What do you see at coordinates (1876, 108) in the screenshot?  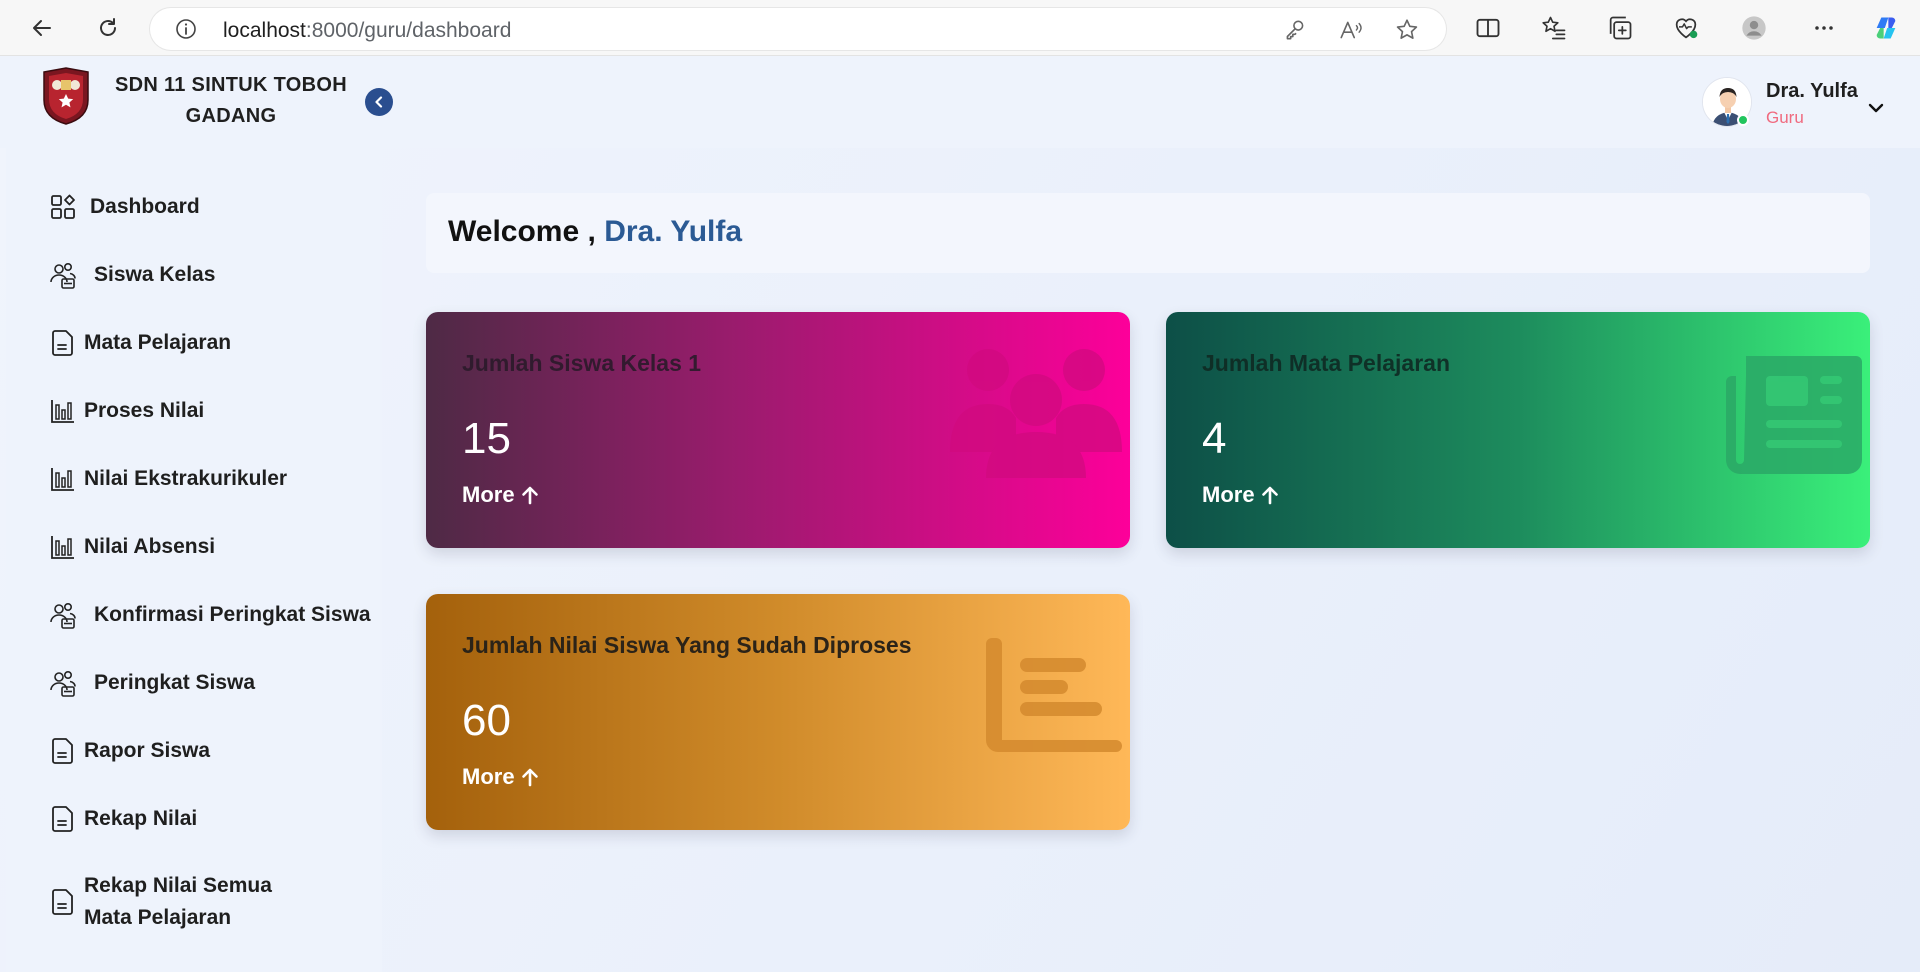 I see `chevron-down-icon` at bounding box center [1876, 108].